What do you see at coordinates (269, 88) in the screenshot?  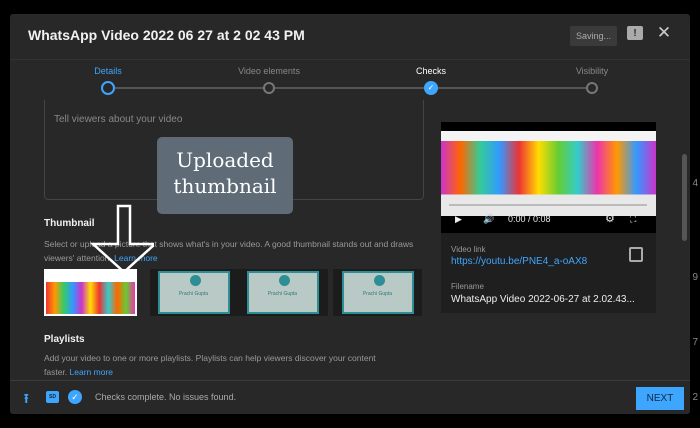 I see `step-dot-video-elements` at bounding box center [269, 88].